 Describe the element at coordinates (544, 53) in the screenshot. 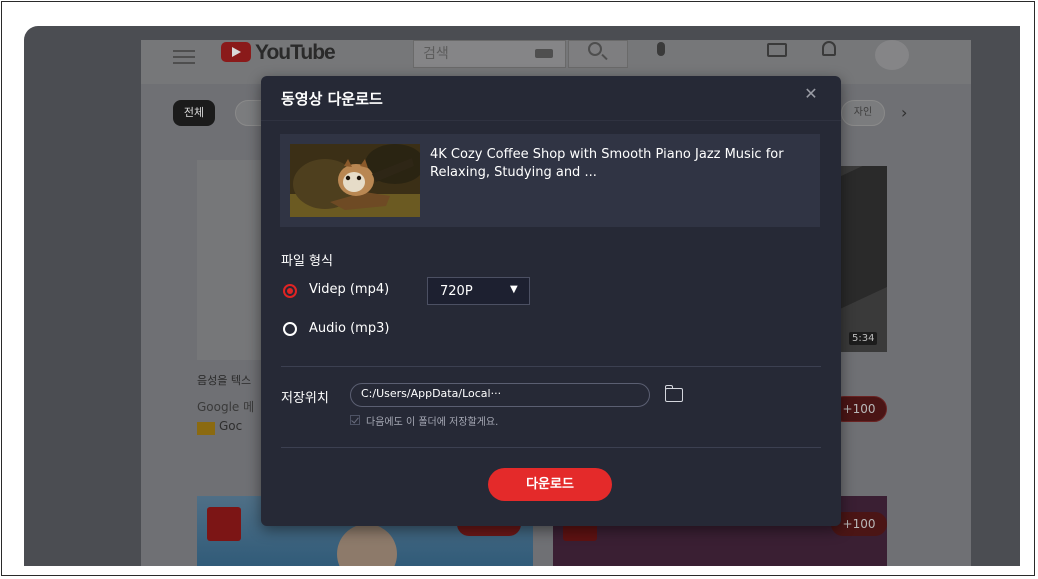

I see `keyboard-icon` at that location.